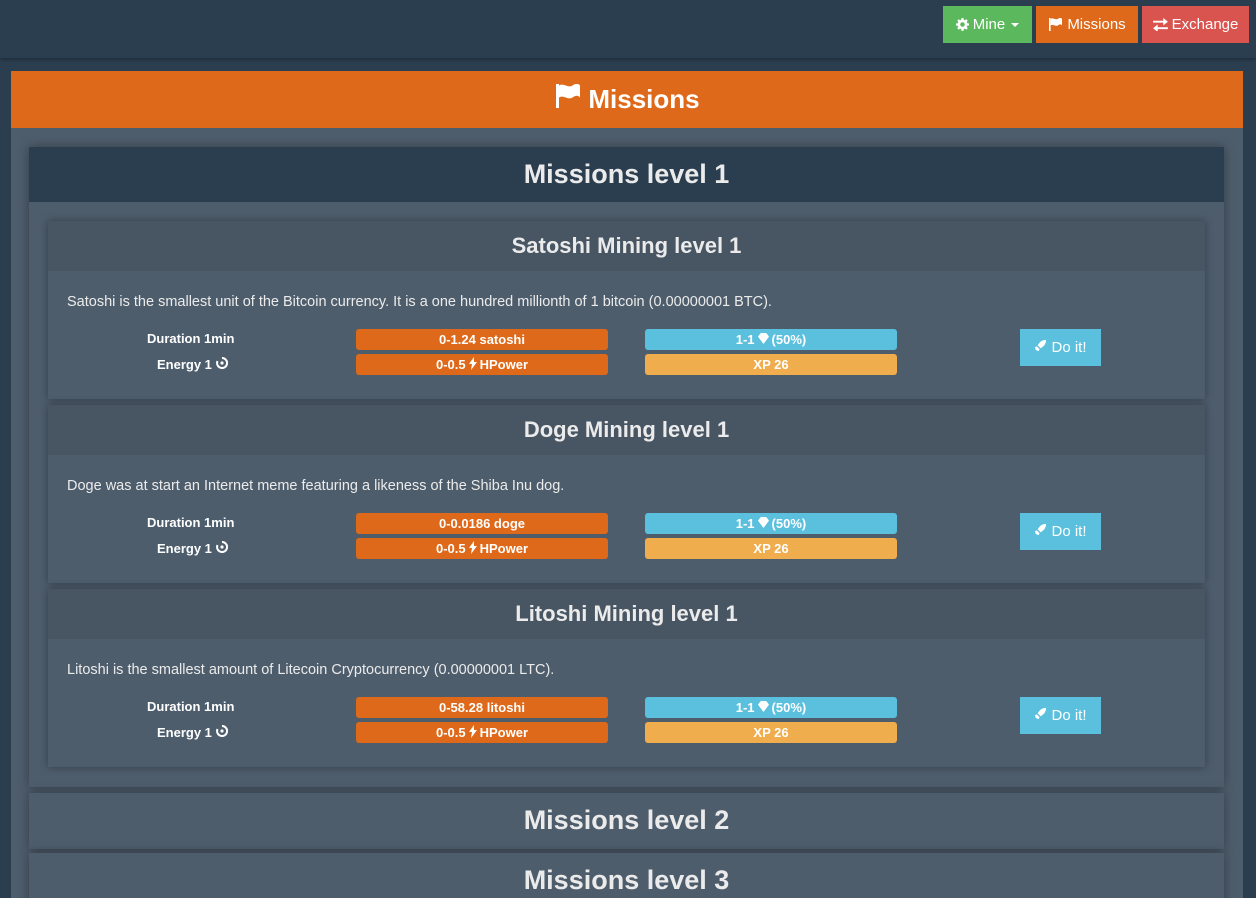 The width and height of the screenshot is (1256, 898). Describe the element at coordinates (1205, 24) in the screenshot. I see `exchange-label: Exchange` at that location.